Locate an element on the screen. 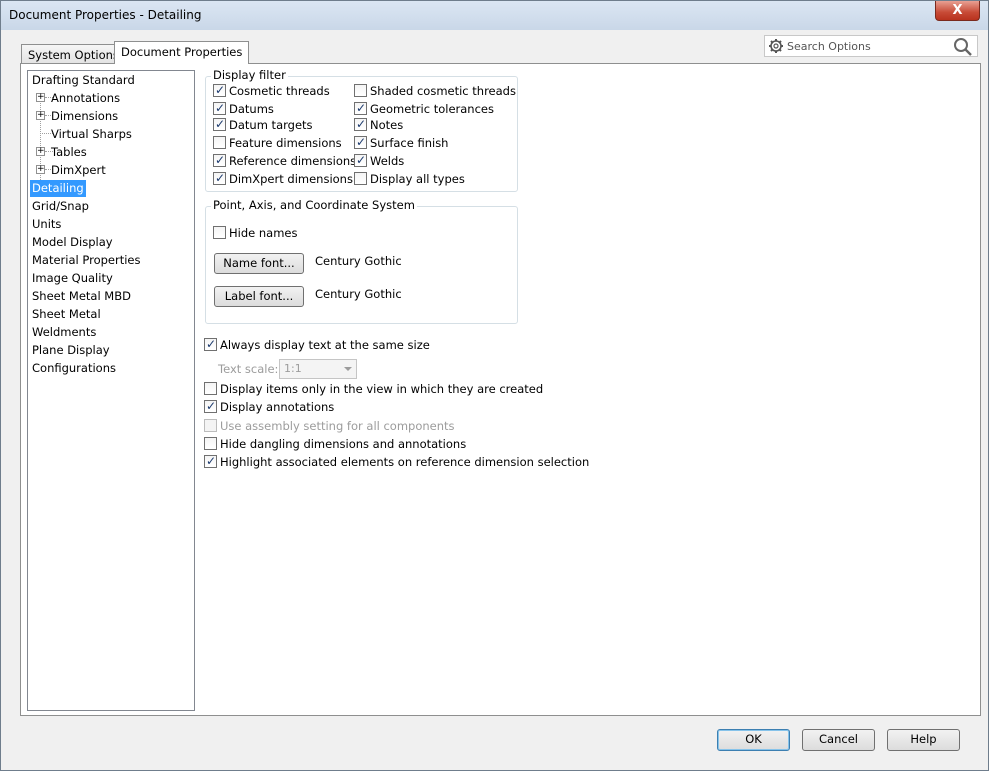 The image size is (989, 771). tab-system-options: System Options is located at coordinates (73, 54).